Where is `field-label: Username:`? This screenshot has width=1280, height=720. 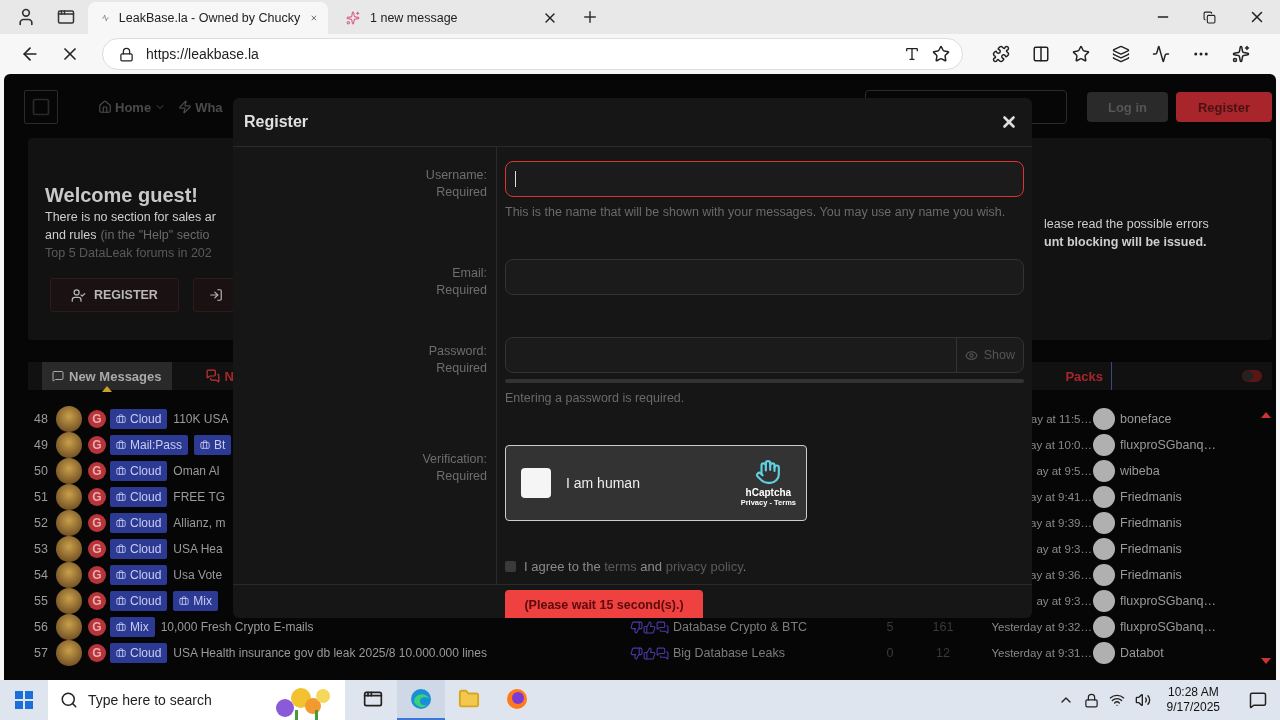
field-label: Username: is located at coordinates (455, 175).